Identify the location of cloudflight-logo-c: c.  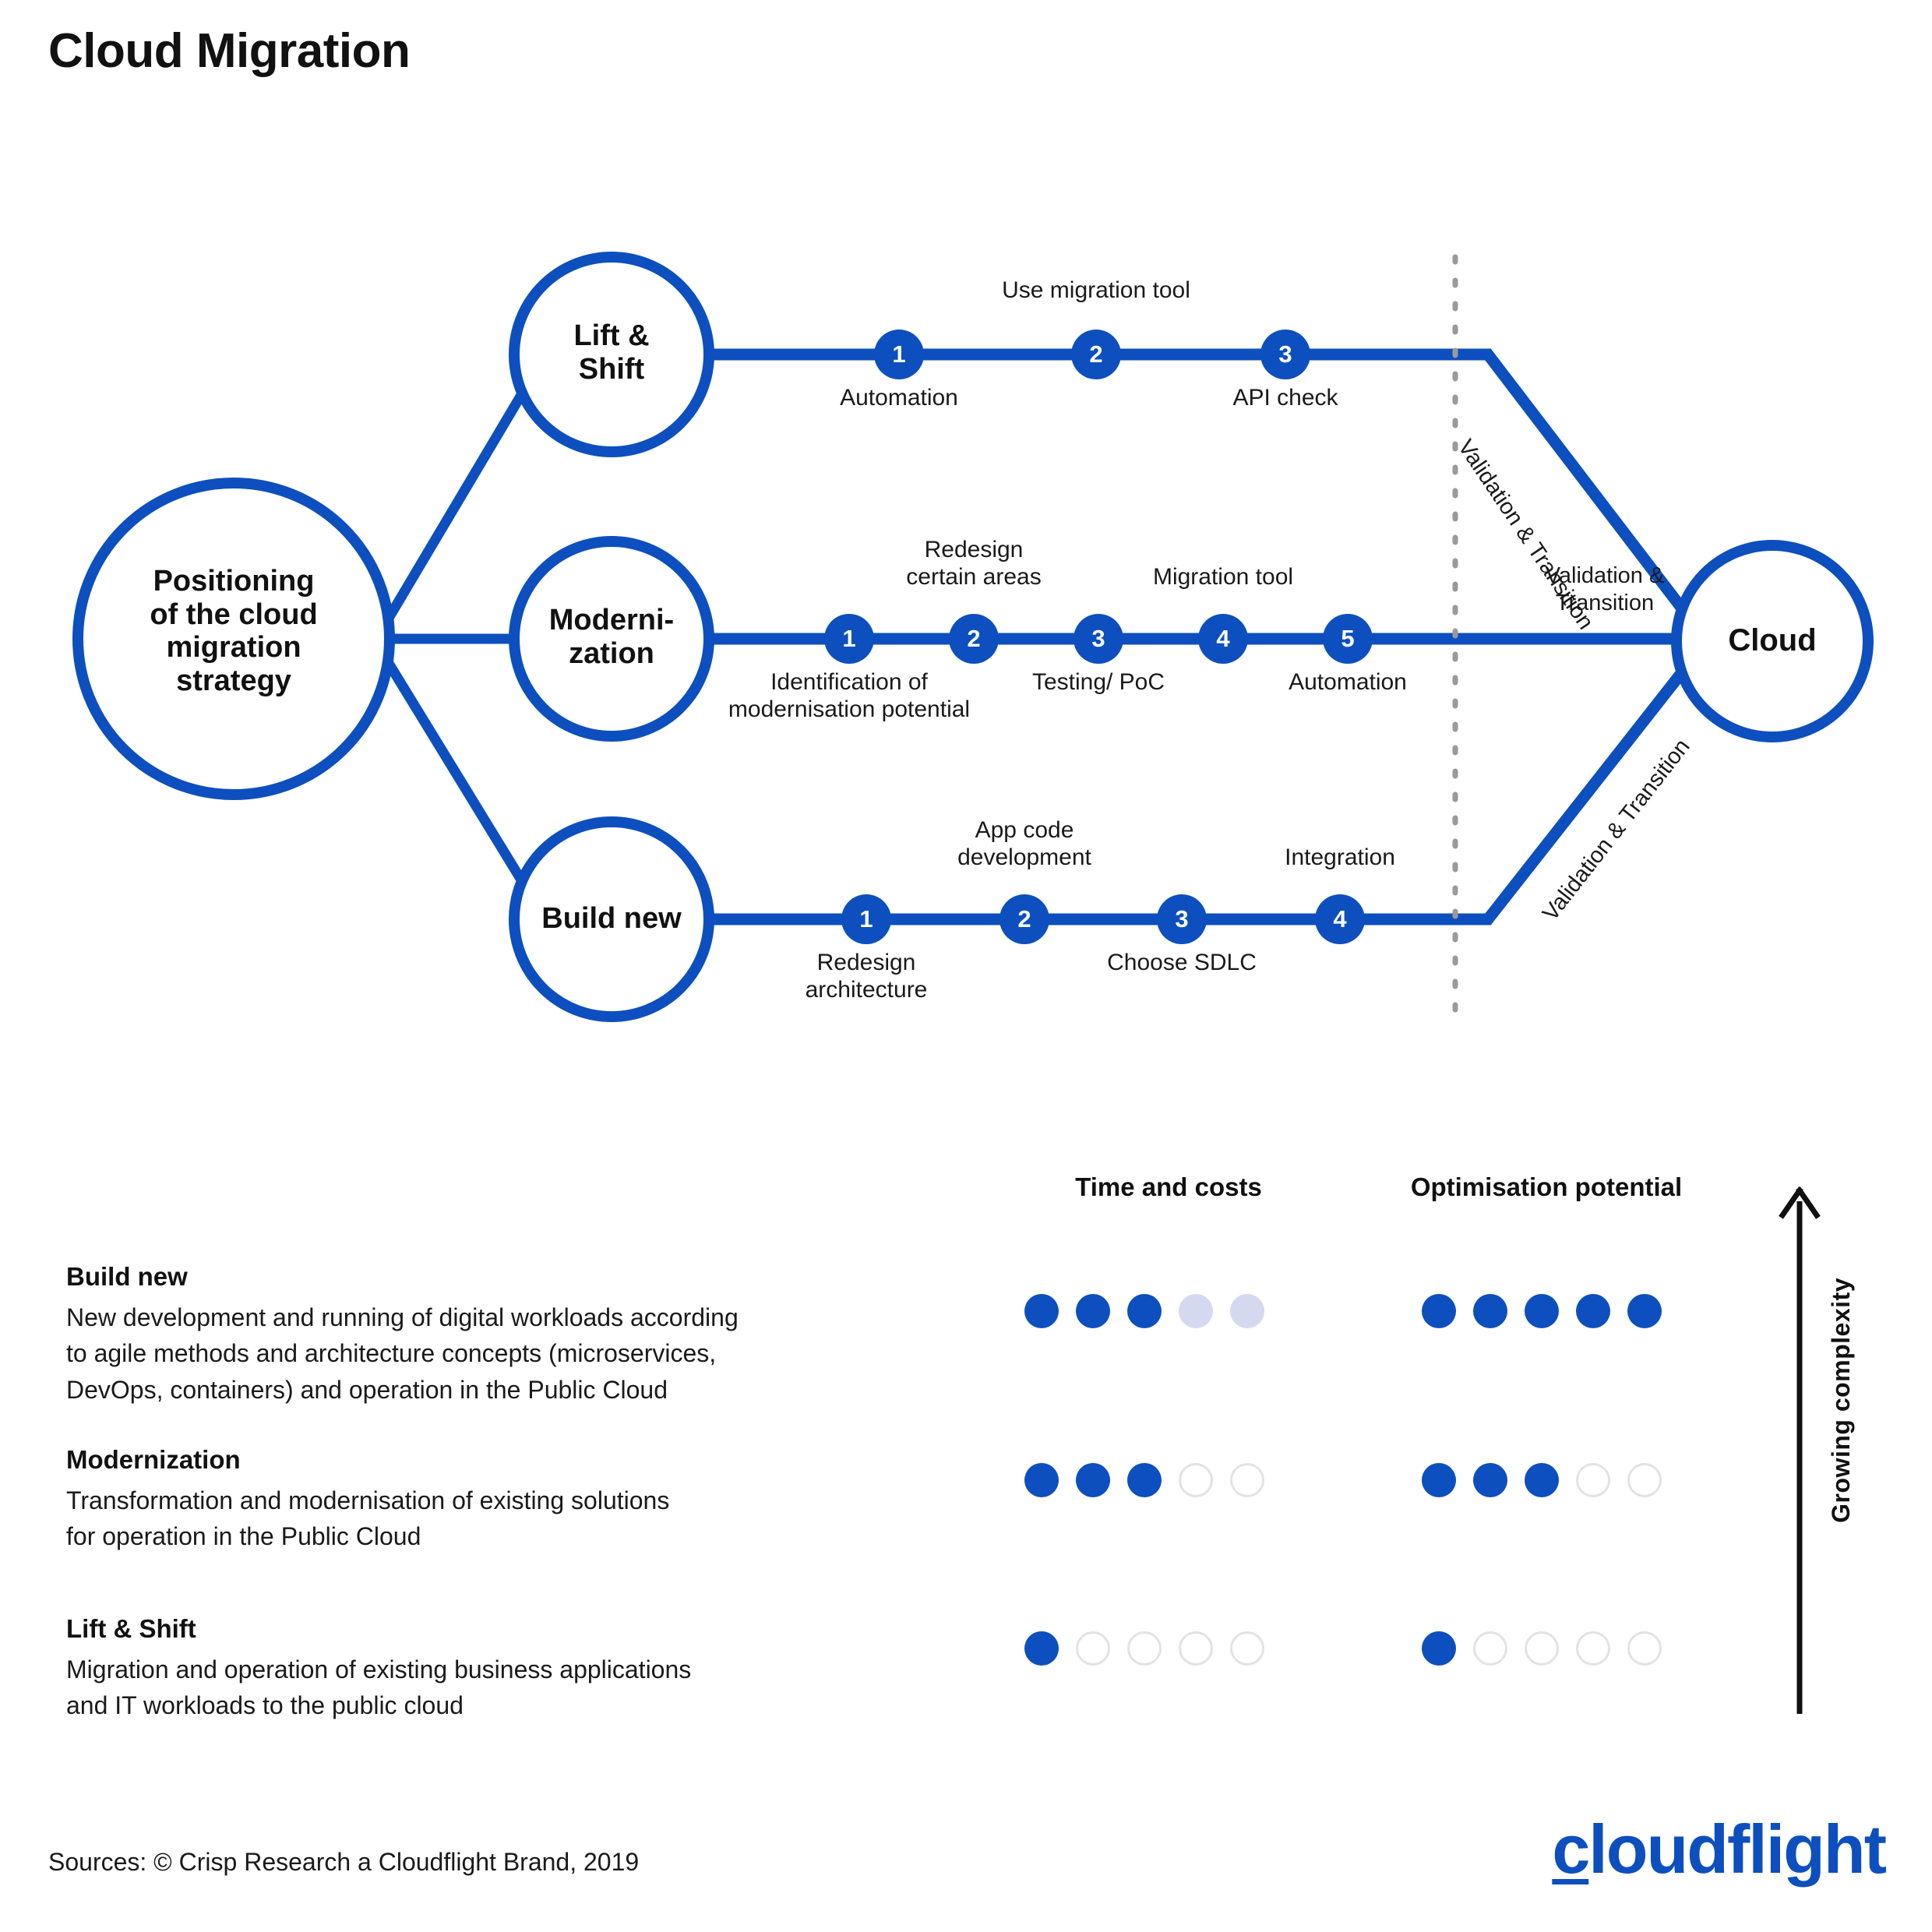
(1571, 1849).